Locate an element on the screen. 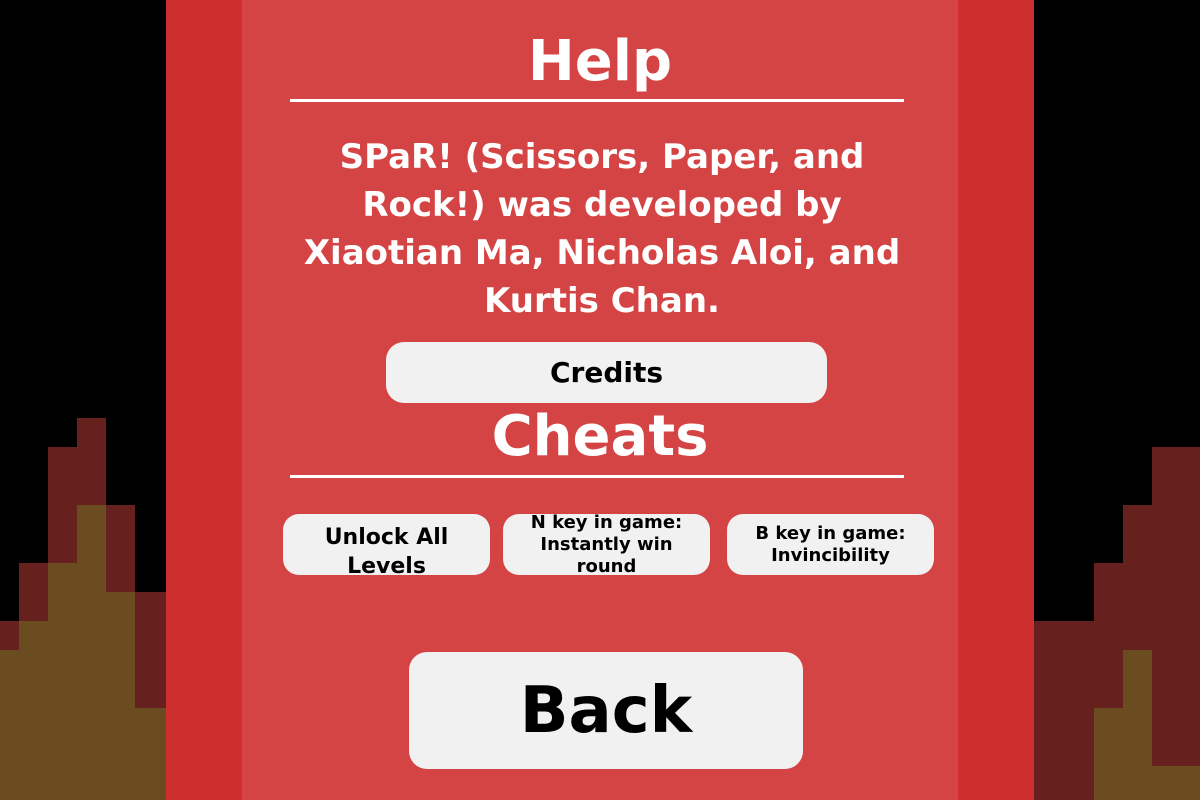 The width and height of the screenshot is (1200, 800). pixel-flames-left is located at coordinates (83, 609).